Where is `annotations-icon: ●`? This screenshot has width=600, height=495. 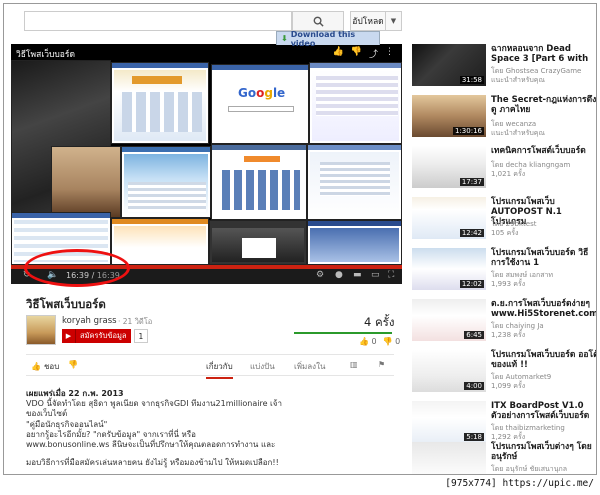 annotations-icon: ● is located at coordinates (339, 275).